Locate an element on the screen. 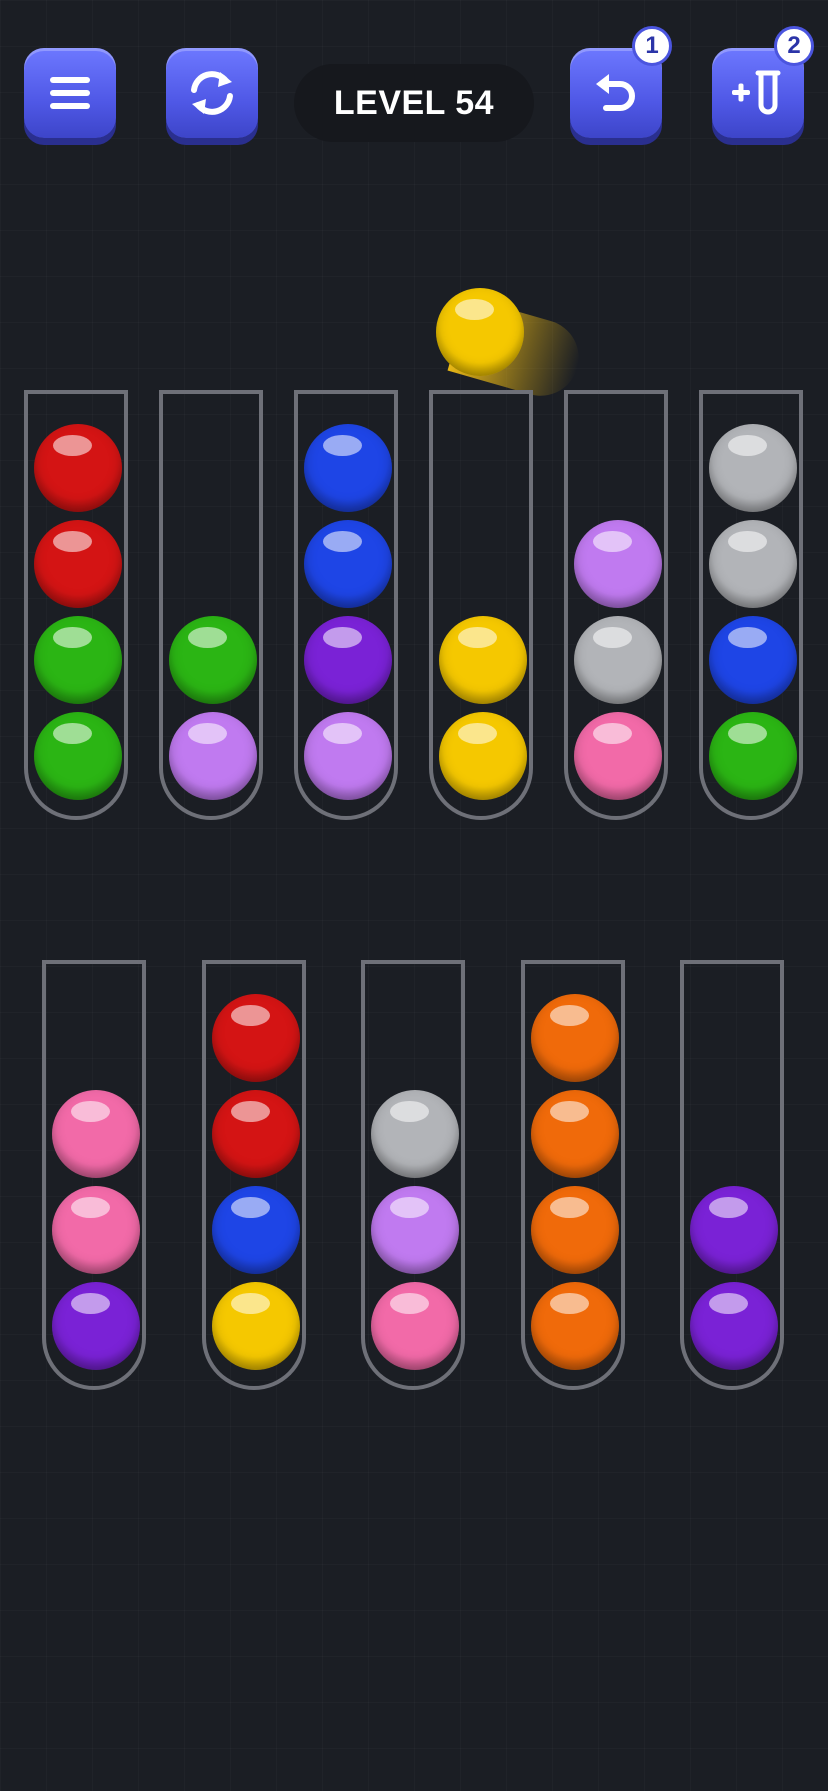 The height and width of the screenshot is (1791, 828). level-label: LEVEL 54 is located at coordinates (414, 102).